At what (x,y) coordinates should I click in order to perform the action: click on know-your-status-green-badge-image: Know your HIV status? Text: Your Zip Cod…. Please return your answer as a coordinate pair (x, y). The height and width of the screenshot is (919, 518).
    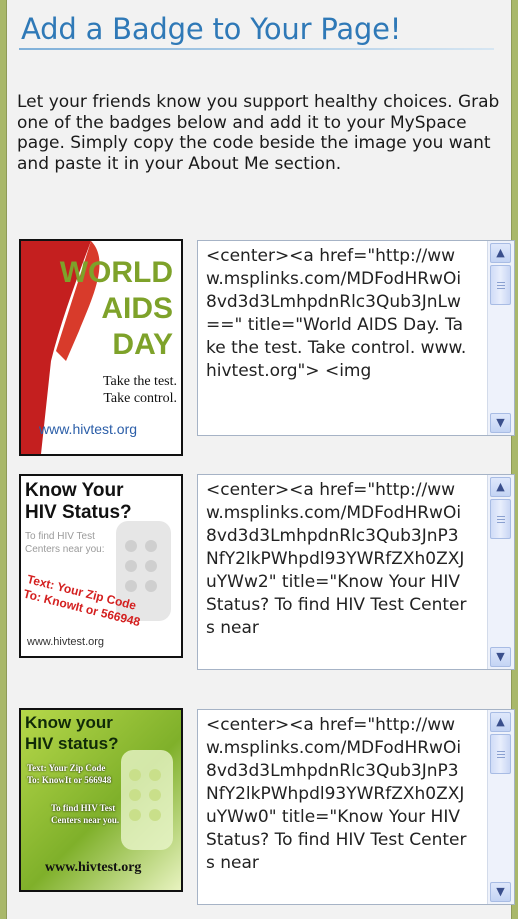
    Looking at the image, I should click on (101, 800).